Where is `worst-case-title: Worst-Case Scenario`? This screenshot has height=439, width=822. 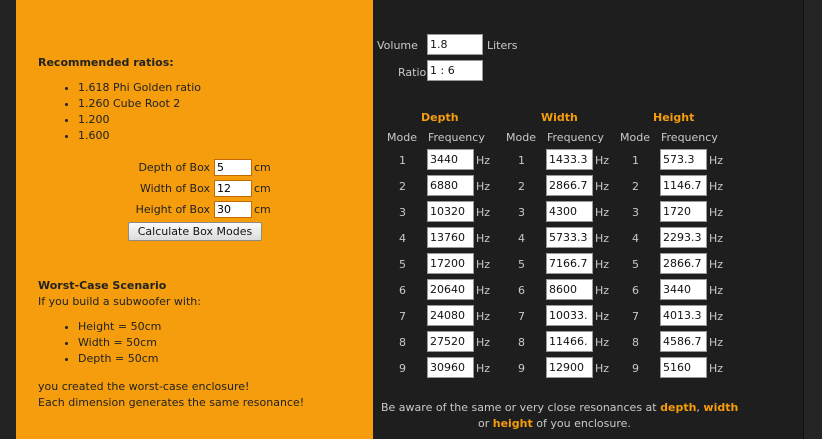 worst-case-title: Worst-Case Scenario is located at coordinates (102, 285).